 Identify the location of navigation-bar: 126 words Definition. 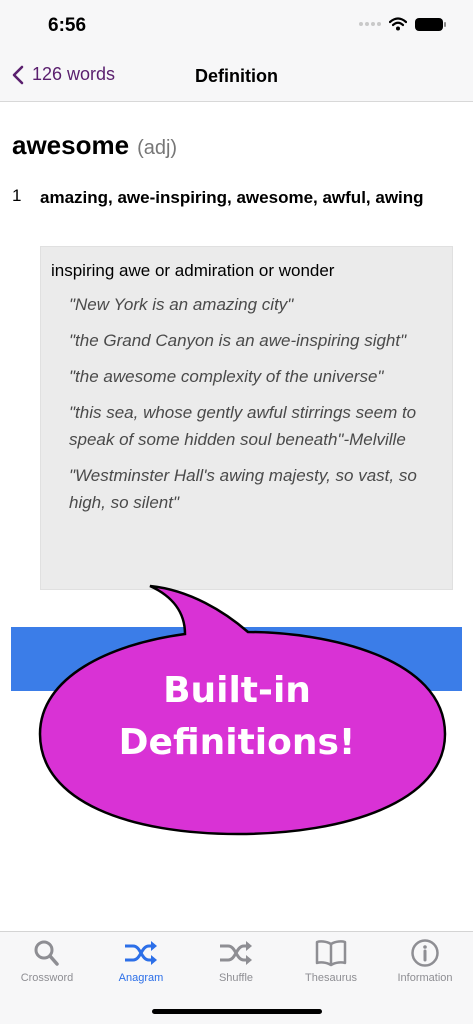
(236, 77).